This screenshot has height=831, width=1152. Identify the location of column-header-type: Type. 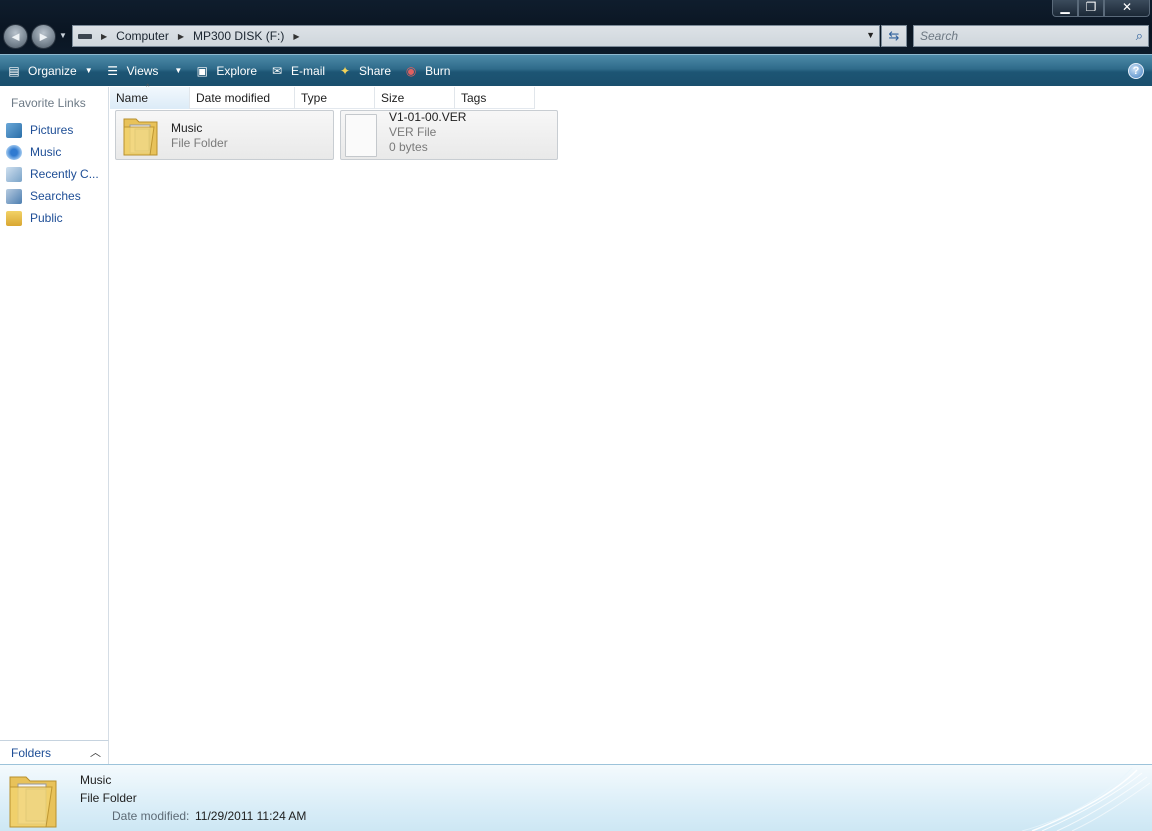
(335, 98).